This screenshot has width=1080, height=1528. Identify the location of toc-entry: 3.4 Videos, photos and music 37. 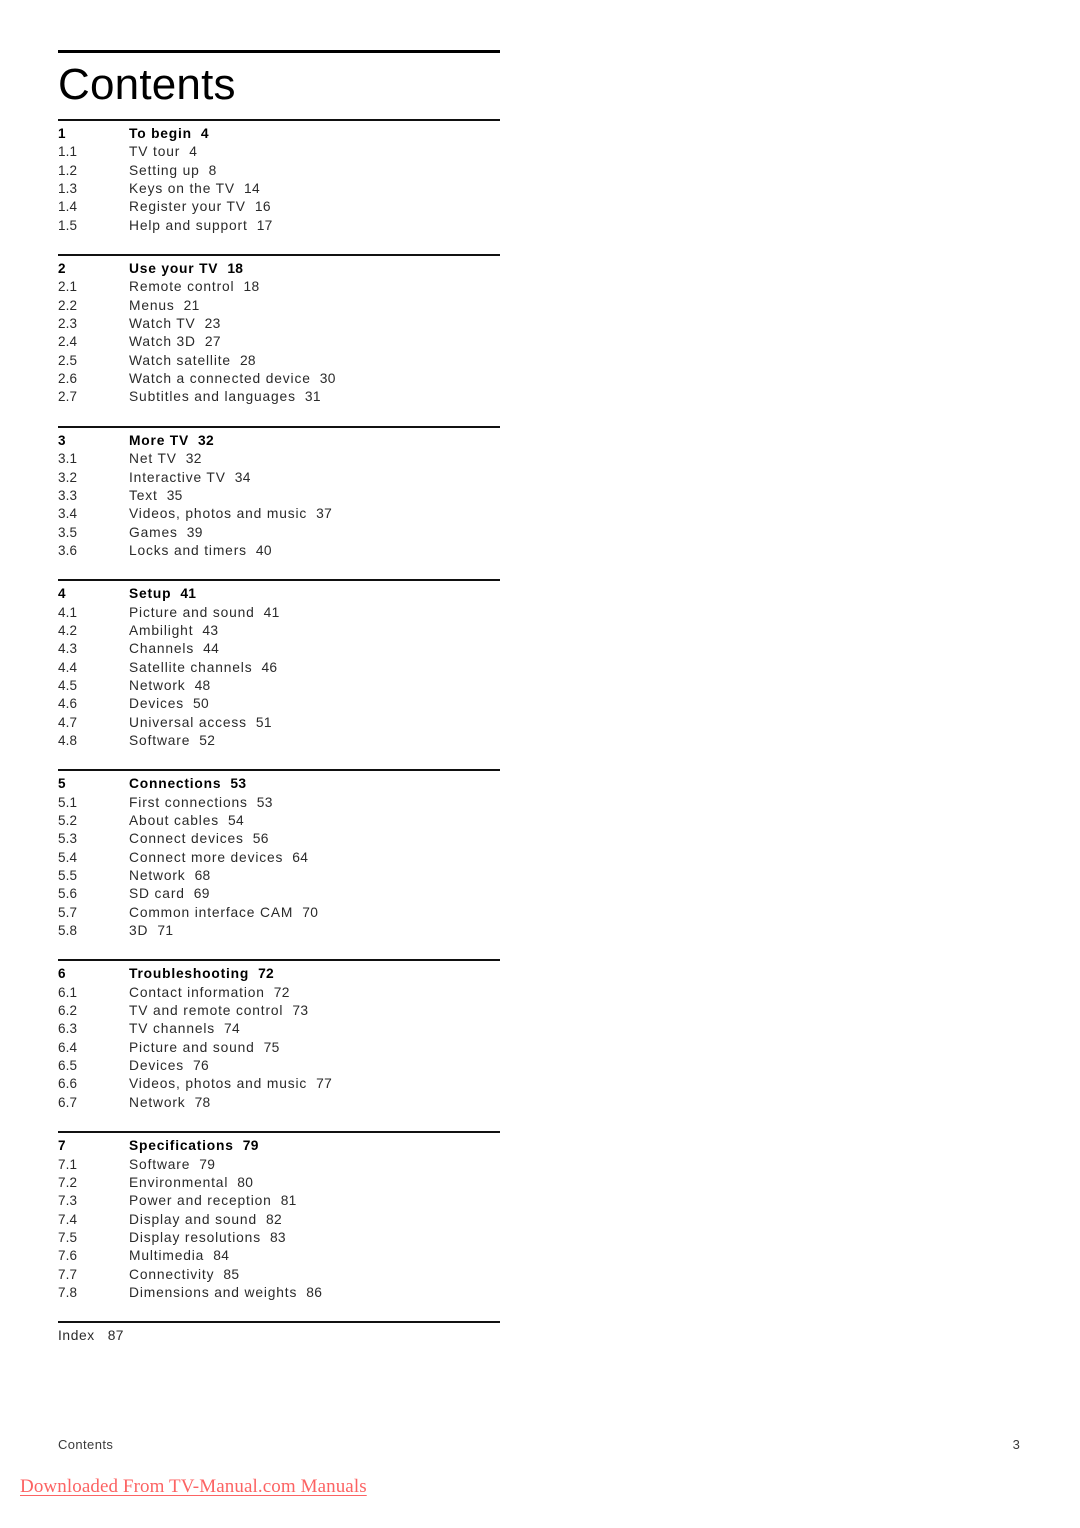
(279, 514).